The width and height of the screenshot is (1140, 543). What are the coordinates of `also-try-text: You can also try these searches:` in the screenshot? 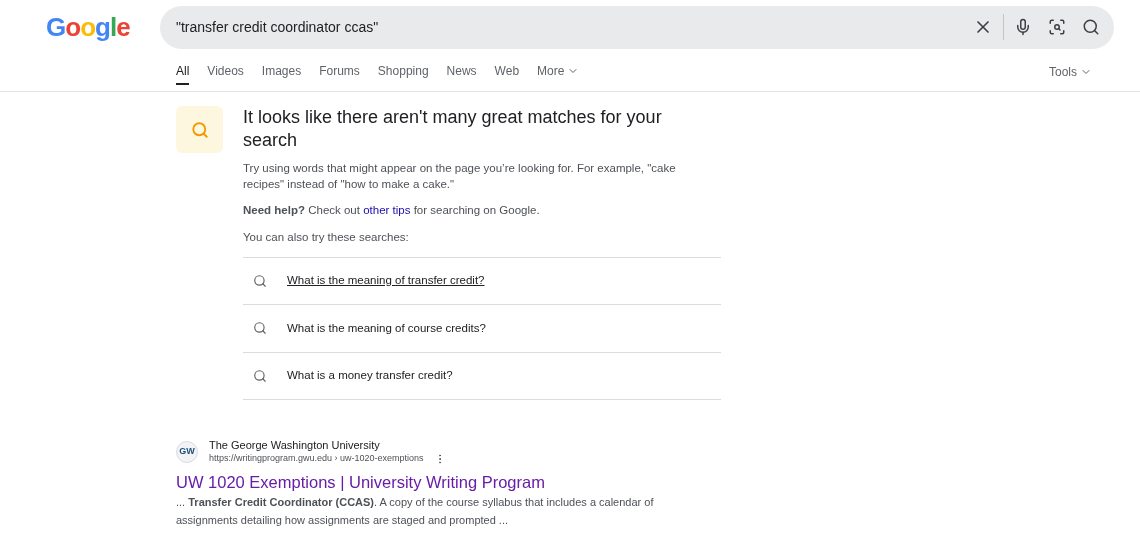 It's located at (326, 238).